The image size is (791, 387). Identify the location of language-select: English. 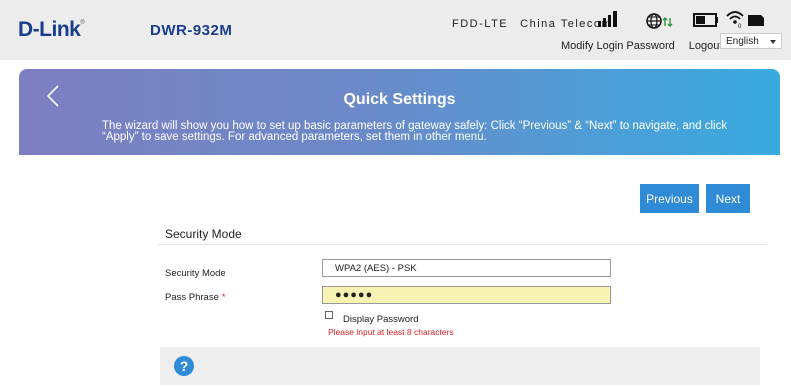
(751, 41).